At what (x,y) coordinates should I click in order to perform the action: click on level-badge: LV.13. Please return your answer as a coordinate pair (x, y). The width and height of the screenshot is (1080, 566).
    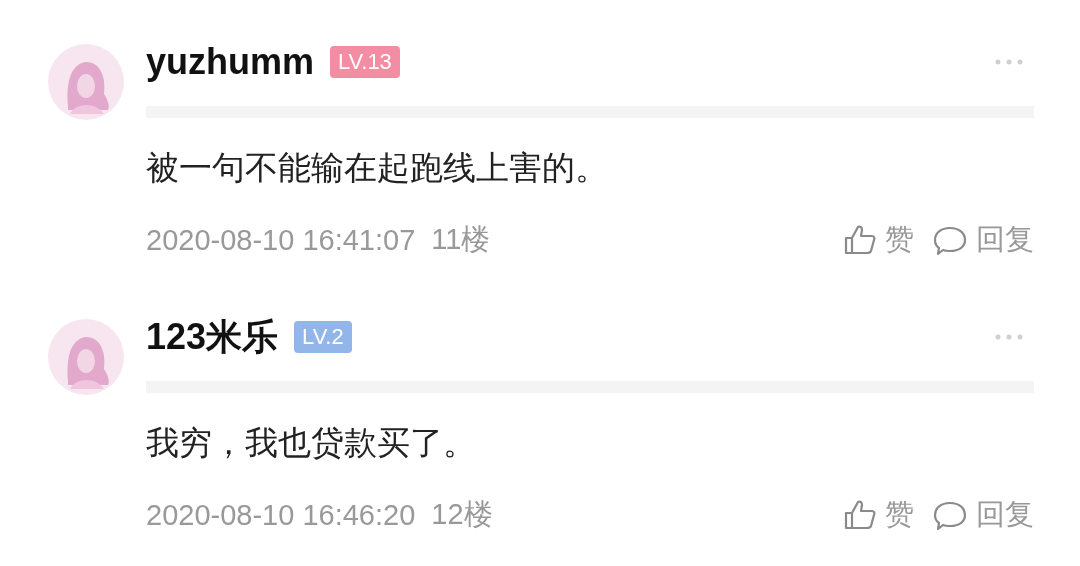
    Looking at the image, I should click on (365, 62).